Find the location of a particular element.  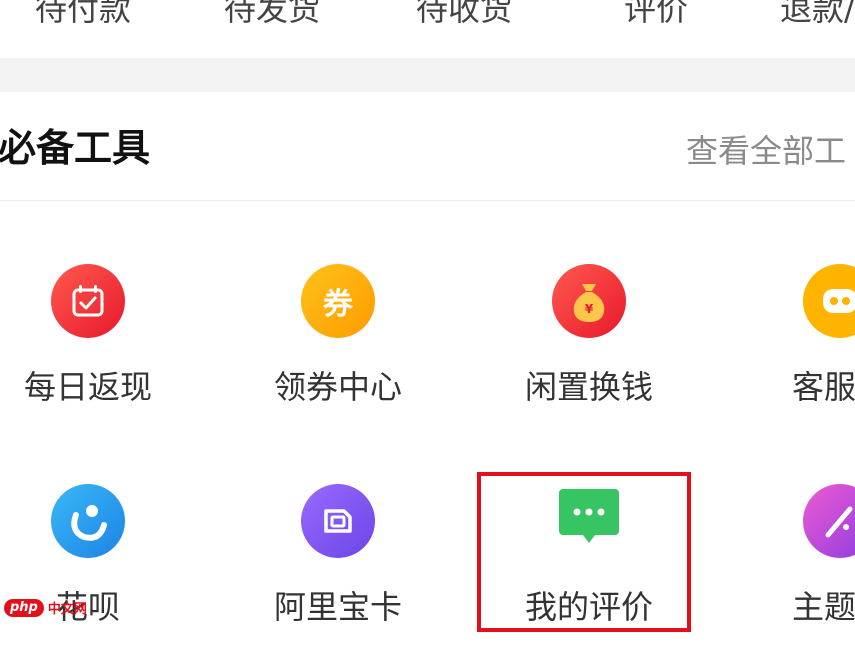

calendar-check-icon is located at coordinates (88, 301).